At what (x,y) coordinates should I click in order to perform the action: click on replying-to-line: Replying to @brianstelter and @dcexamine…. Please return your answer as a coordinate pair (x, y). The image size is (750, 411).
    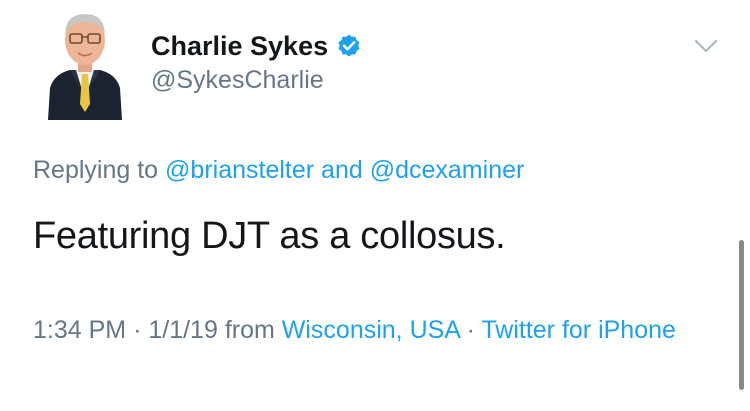
    Looking at the image, I should click on (278, 170).